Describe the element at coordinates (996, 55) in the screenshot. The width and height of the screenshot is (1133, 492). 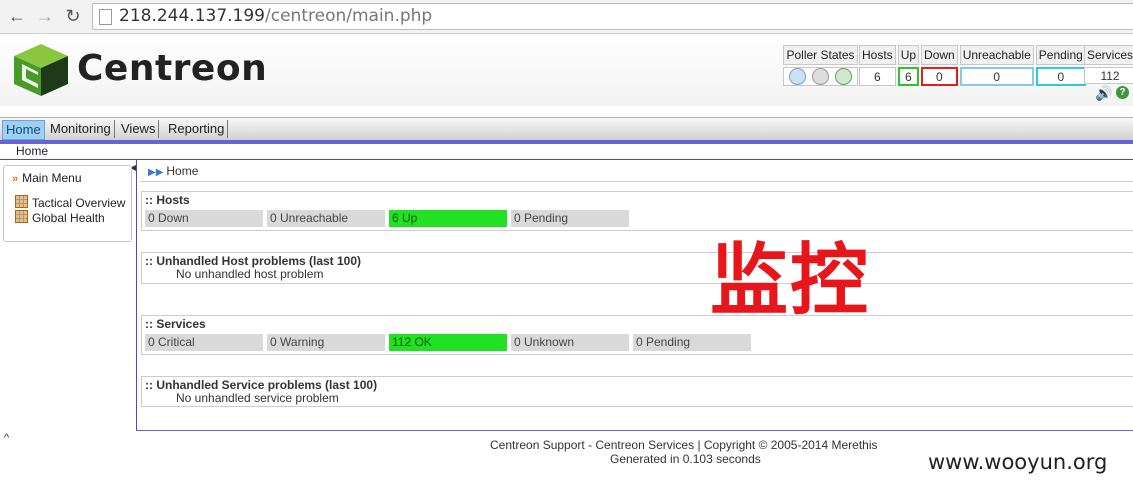
I see `unreachable-header: Unreachable` at that location.